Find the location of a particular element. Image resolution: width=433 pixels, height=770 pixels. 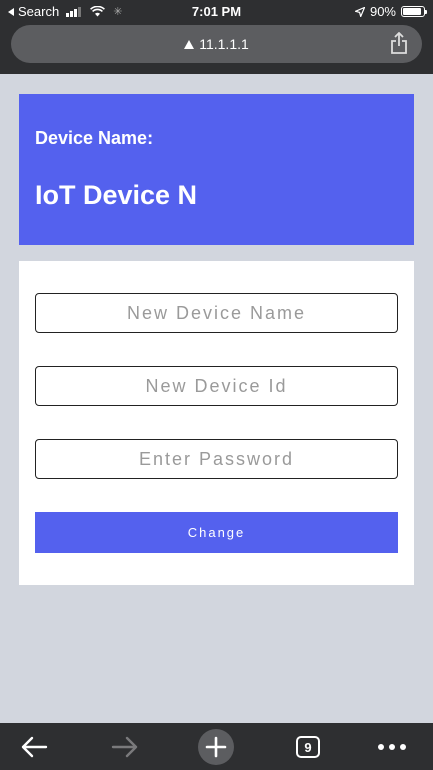

new-tab-button is located at coordinates (216, 747).